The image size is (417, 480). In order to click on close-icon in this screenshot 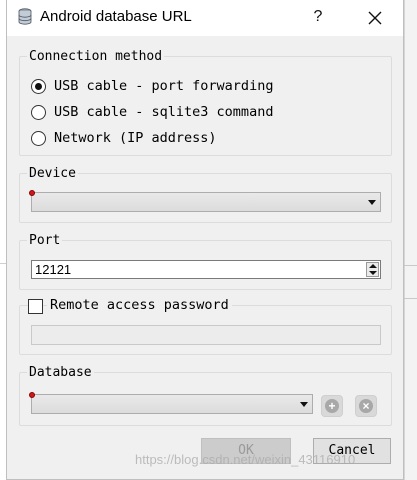, I will do `click(375, 18)`.